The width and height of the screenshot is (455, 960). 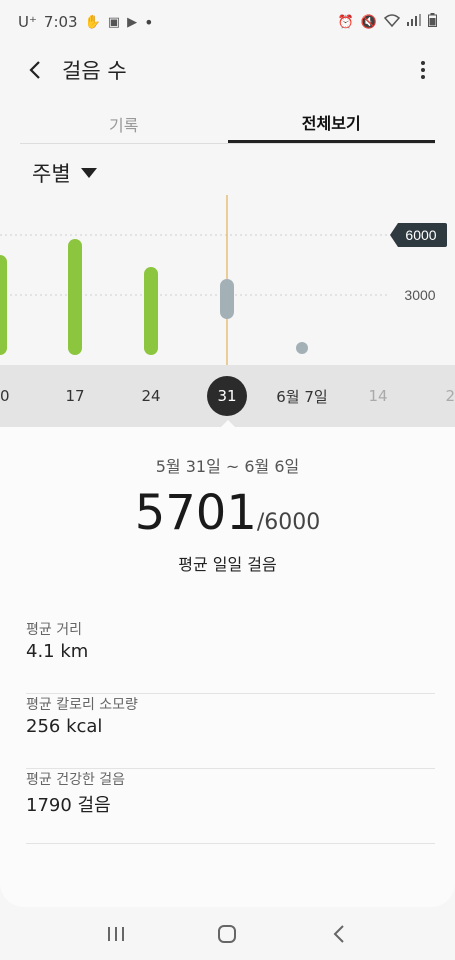 What do you see at coordinates (230, 806) in the screenshot?
I see `stat-healthy-steps: 평균 건강한 걸음 1790 걸음` at bounding box center [230, 806].